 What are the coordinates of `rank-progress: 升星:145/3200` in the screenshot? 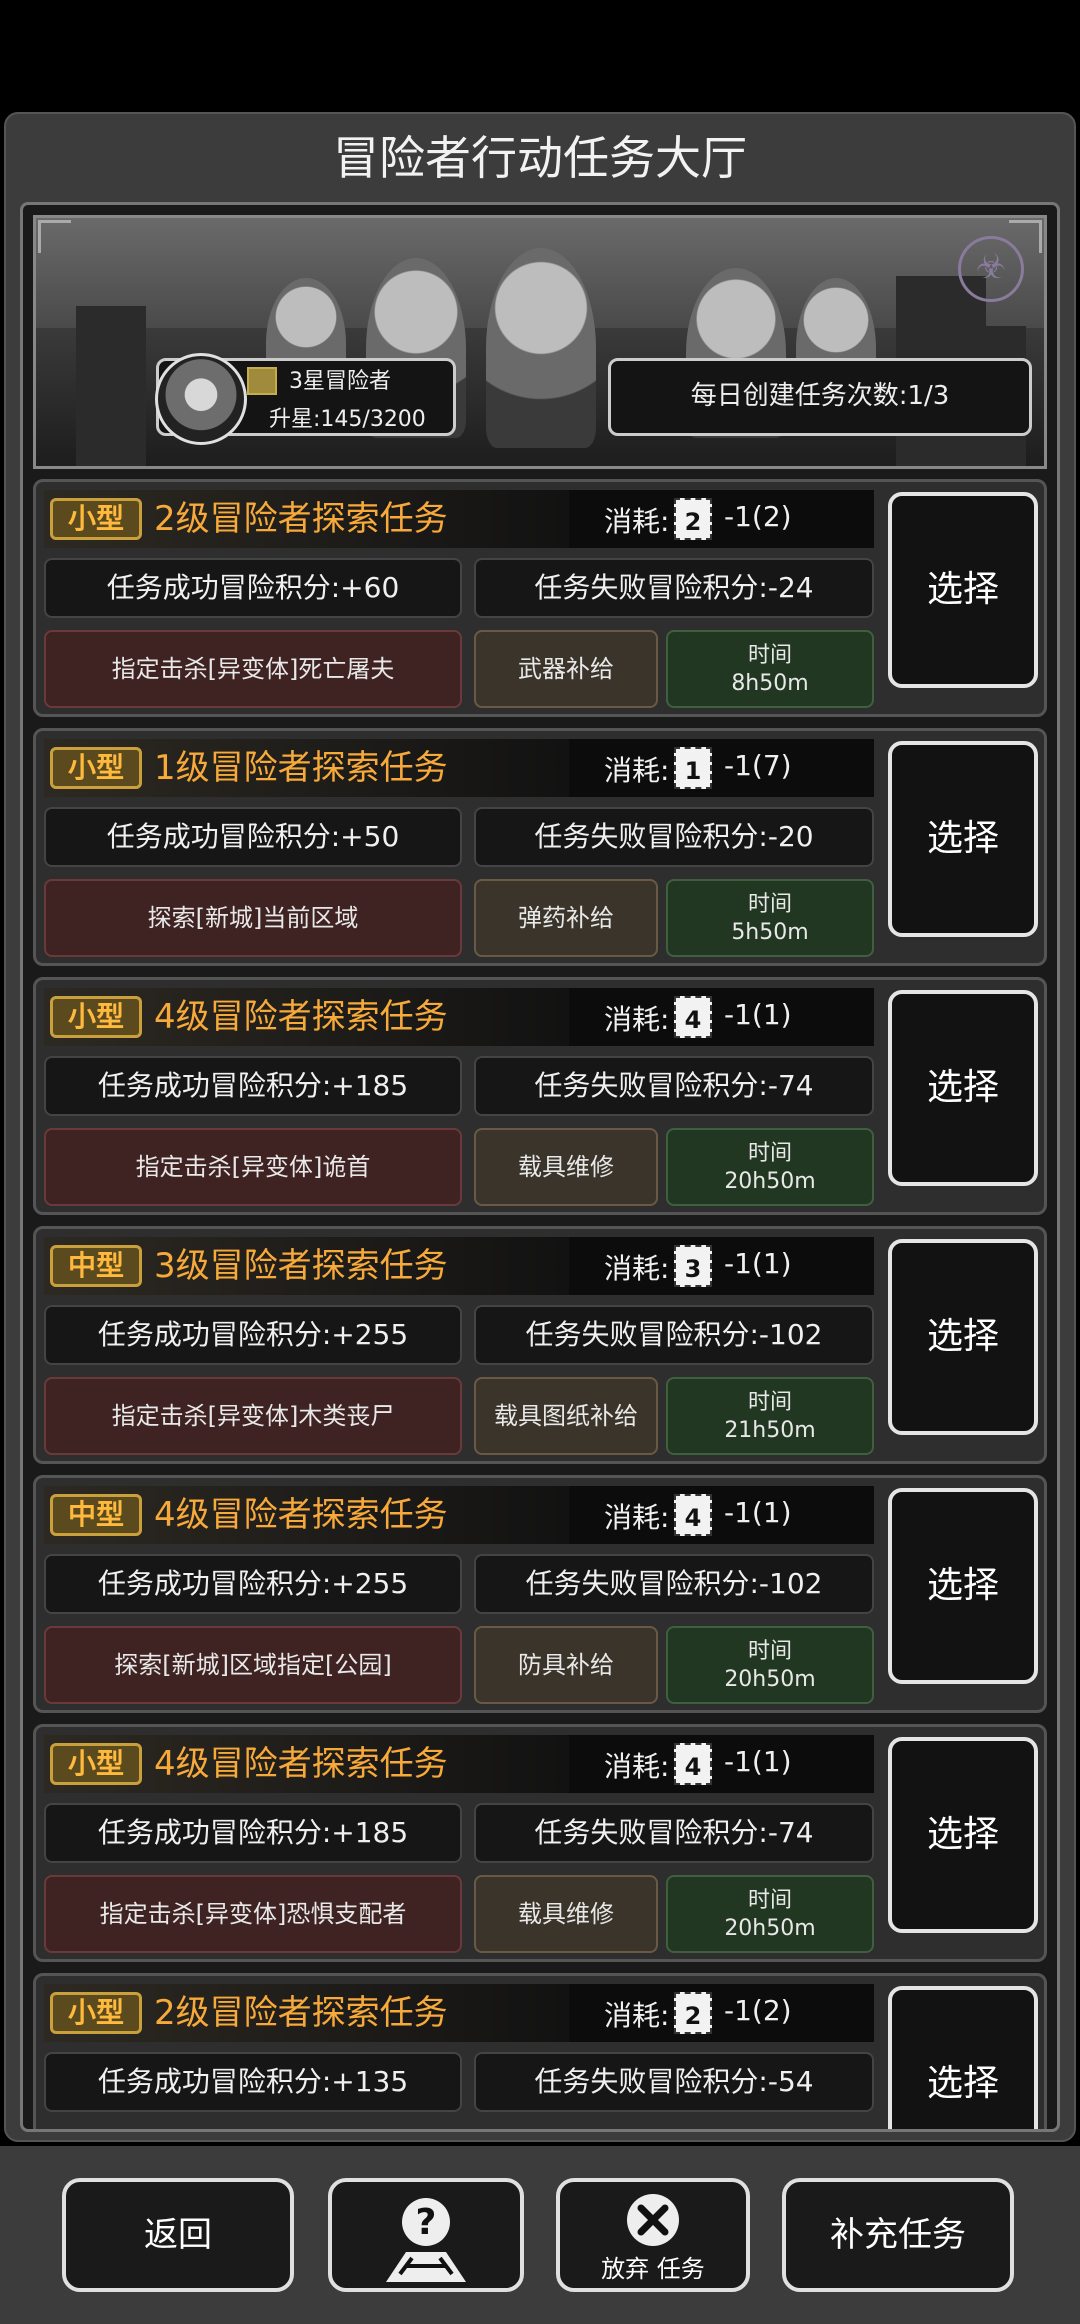 It's located at (347, 419).